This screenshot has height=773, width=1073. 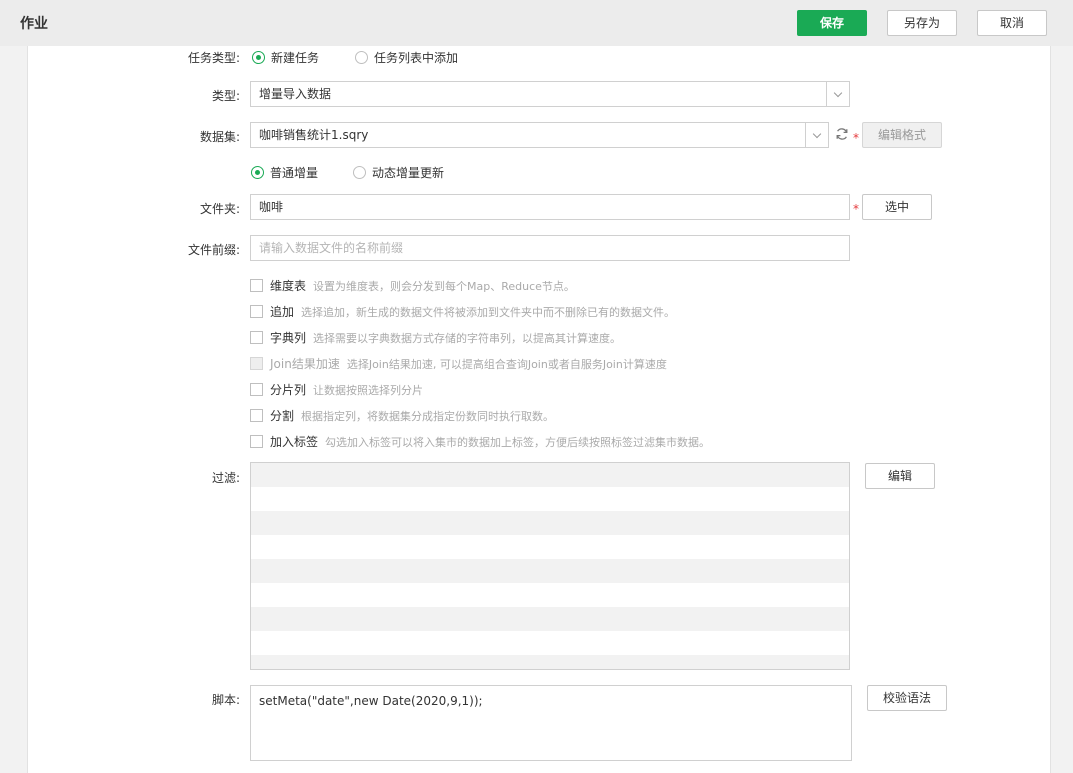 I want to click on option-desc: 勾选加入标签可以将入集市的数据加上标签，方便后续按照标签过滤集市数据。, so click(x=518, y=442).